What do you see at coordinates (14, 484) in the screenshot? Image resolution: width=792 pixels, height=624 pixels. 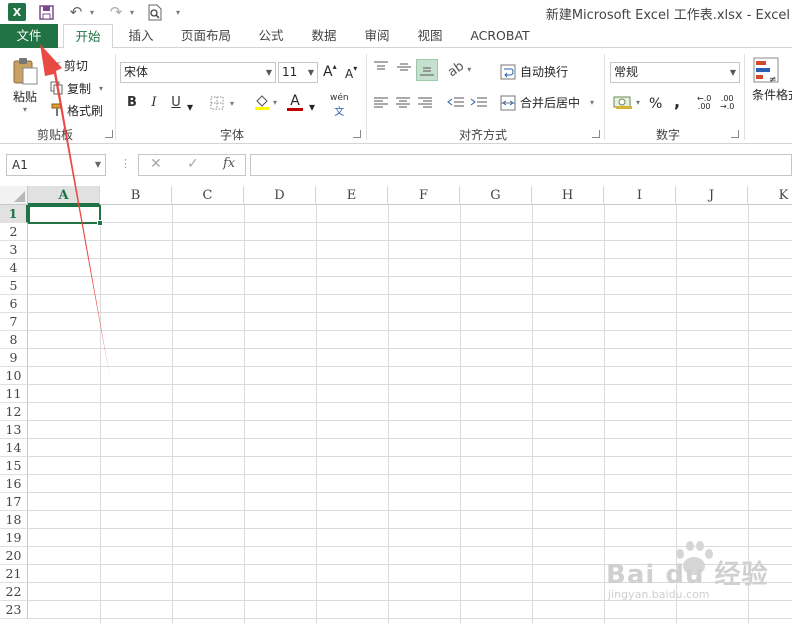 I see `row-header-16: 16` at bounding box center [14, 484].